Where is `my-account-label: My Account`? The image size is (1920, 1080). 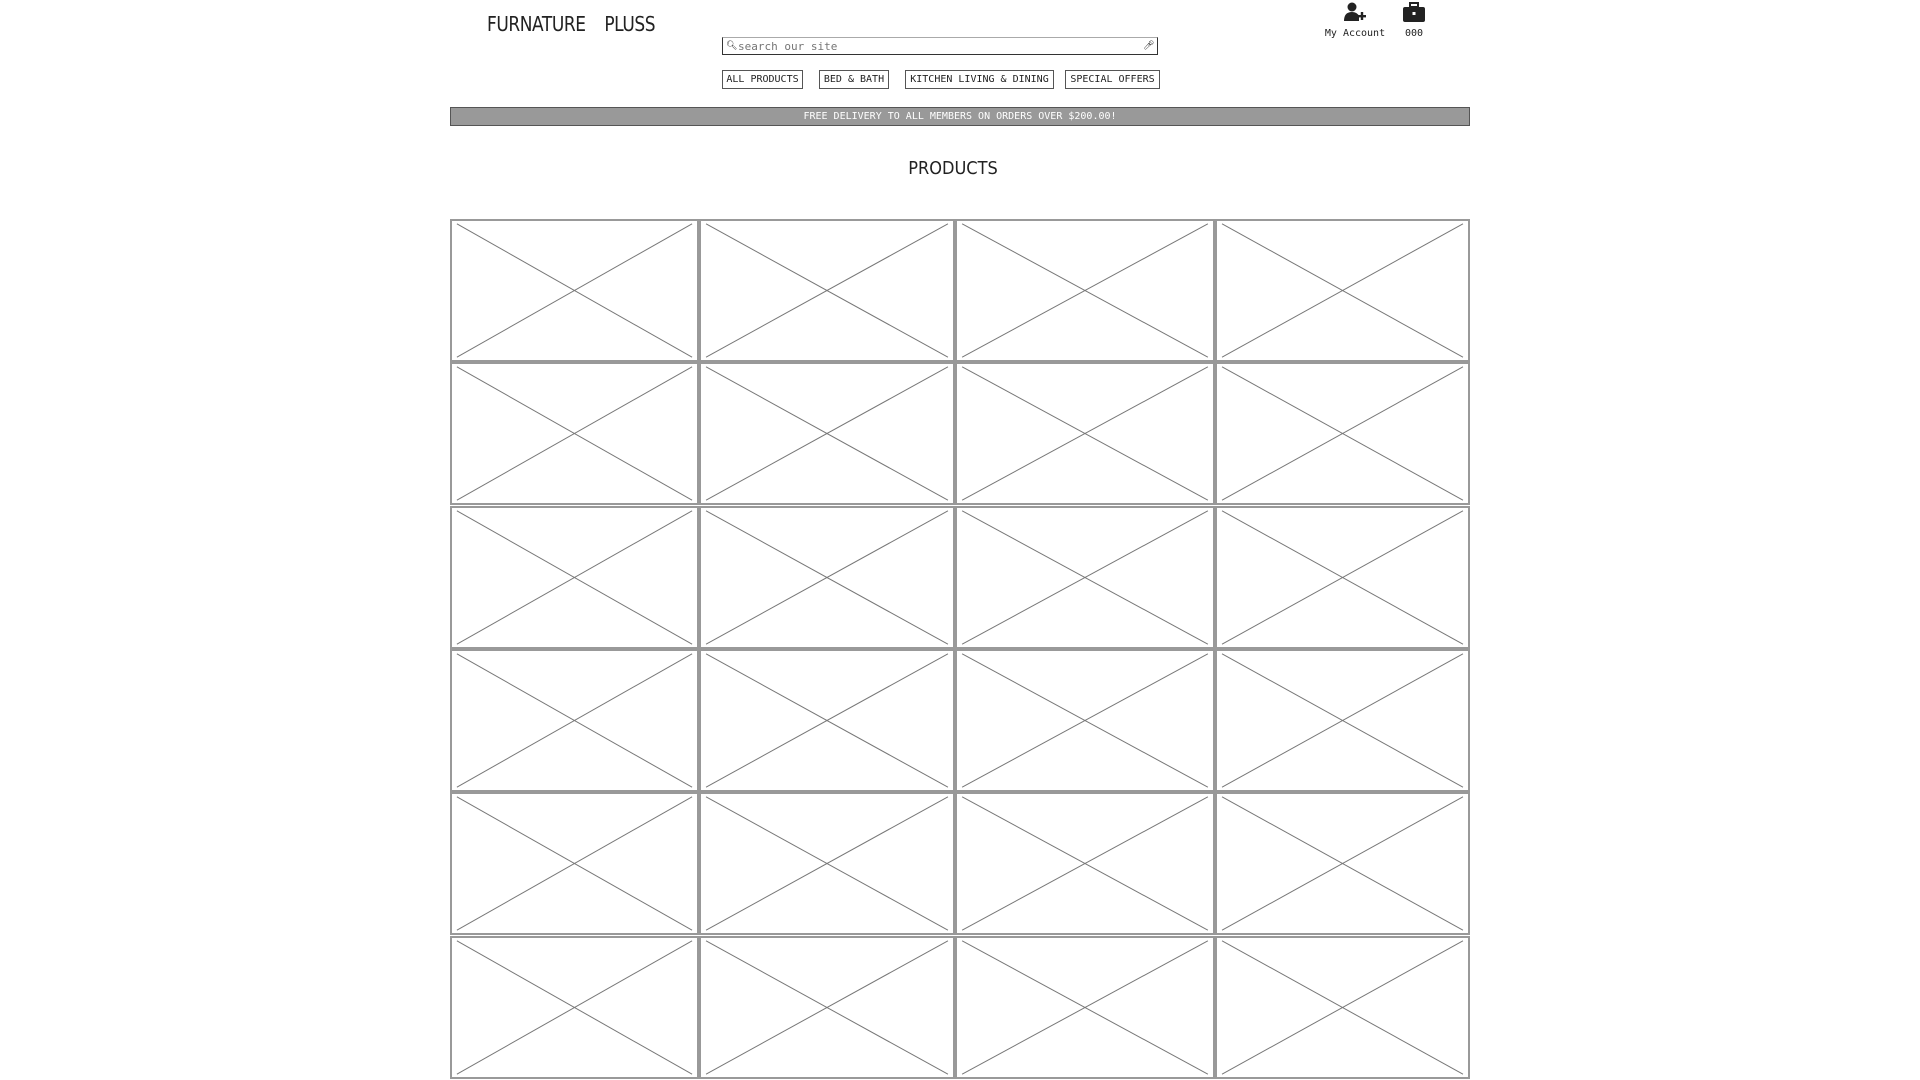
my-account-label: My Account is located at coordinates (1355, 33).